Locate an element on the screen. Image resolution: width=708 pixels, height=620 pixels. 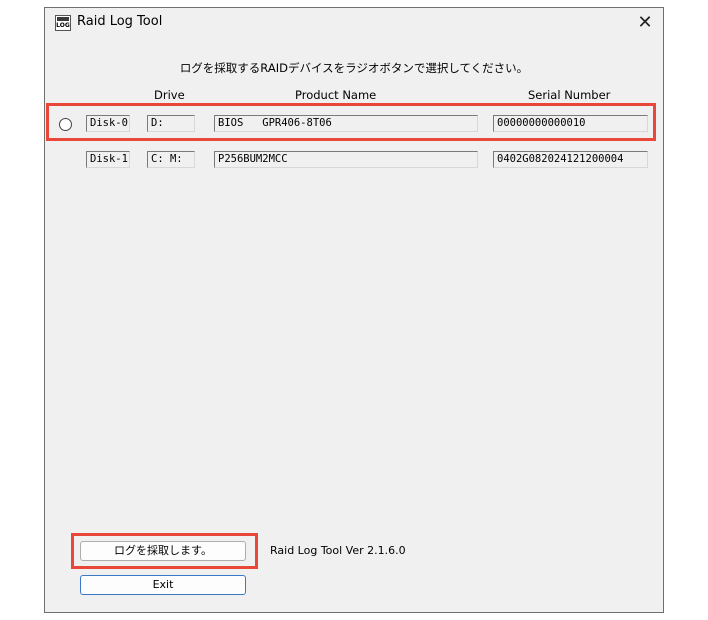
serial-number-field: 0402G082024121200004 is located at coordinates (570, 159).